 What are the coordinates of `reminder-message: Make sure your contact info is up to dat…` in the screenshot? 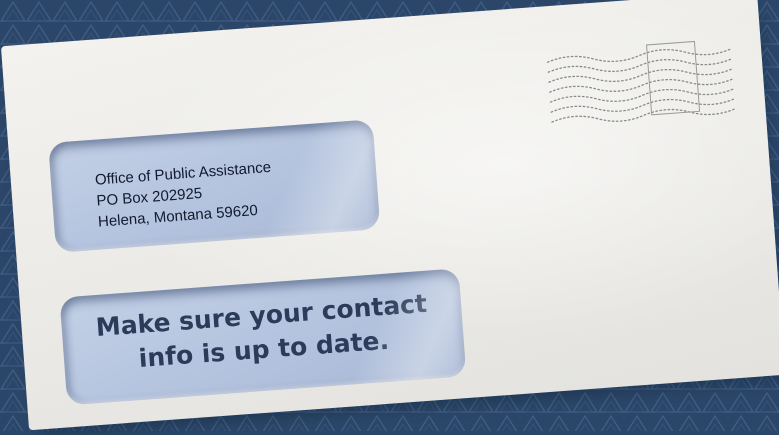 It's located at (263, 332).